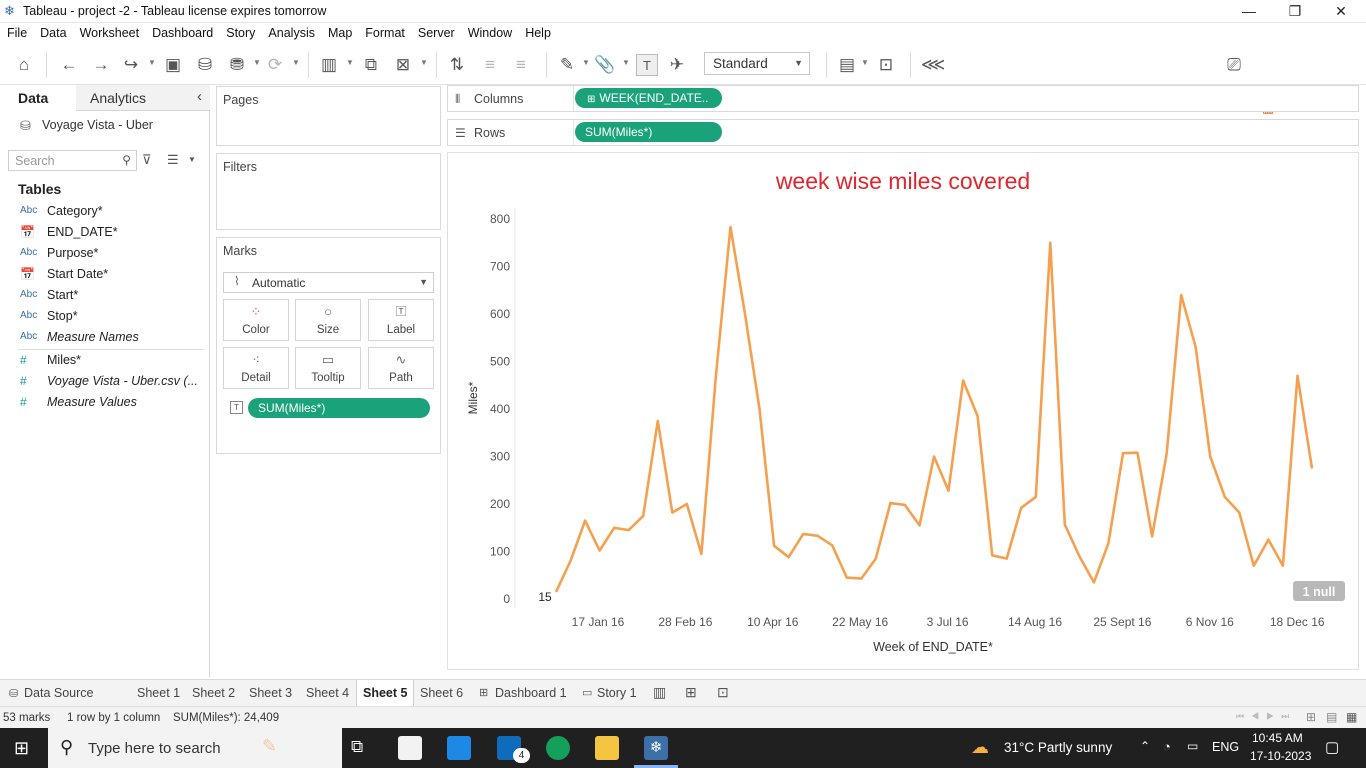 This screenshot has height=768, width=1366. What do you see at coordinates (656, 748) in the screenshot?
I see `tableau-taskbar-icon: ❄` at bounding box center [656, 748].